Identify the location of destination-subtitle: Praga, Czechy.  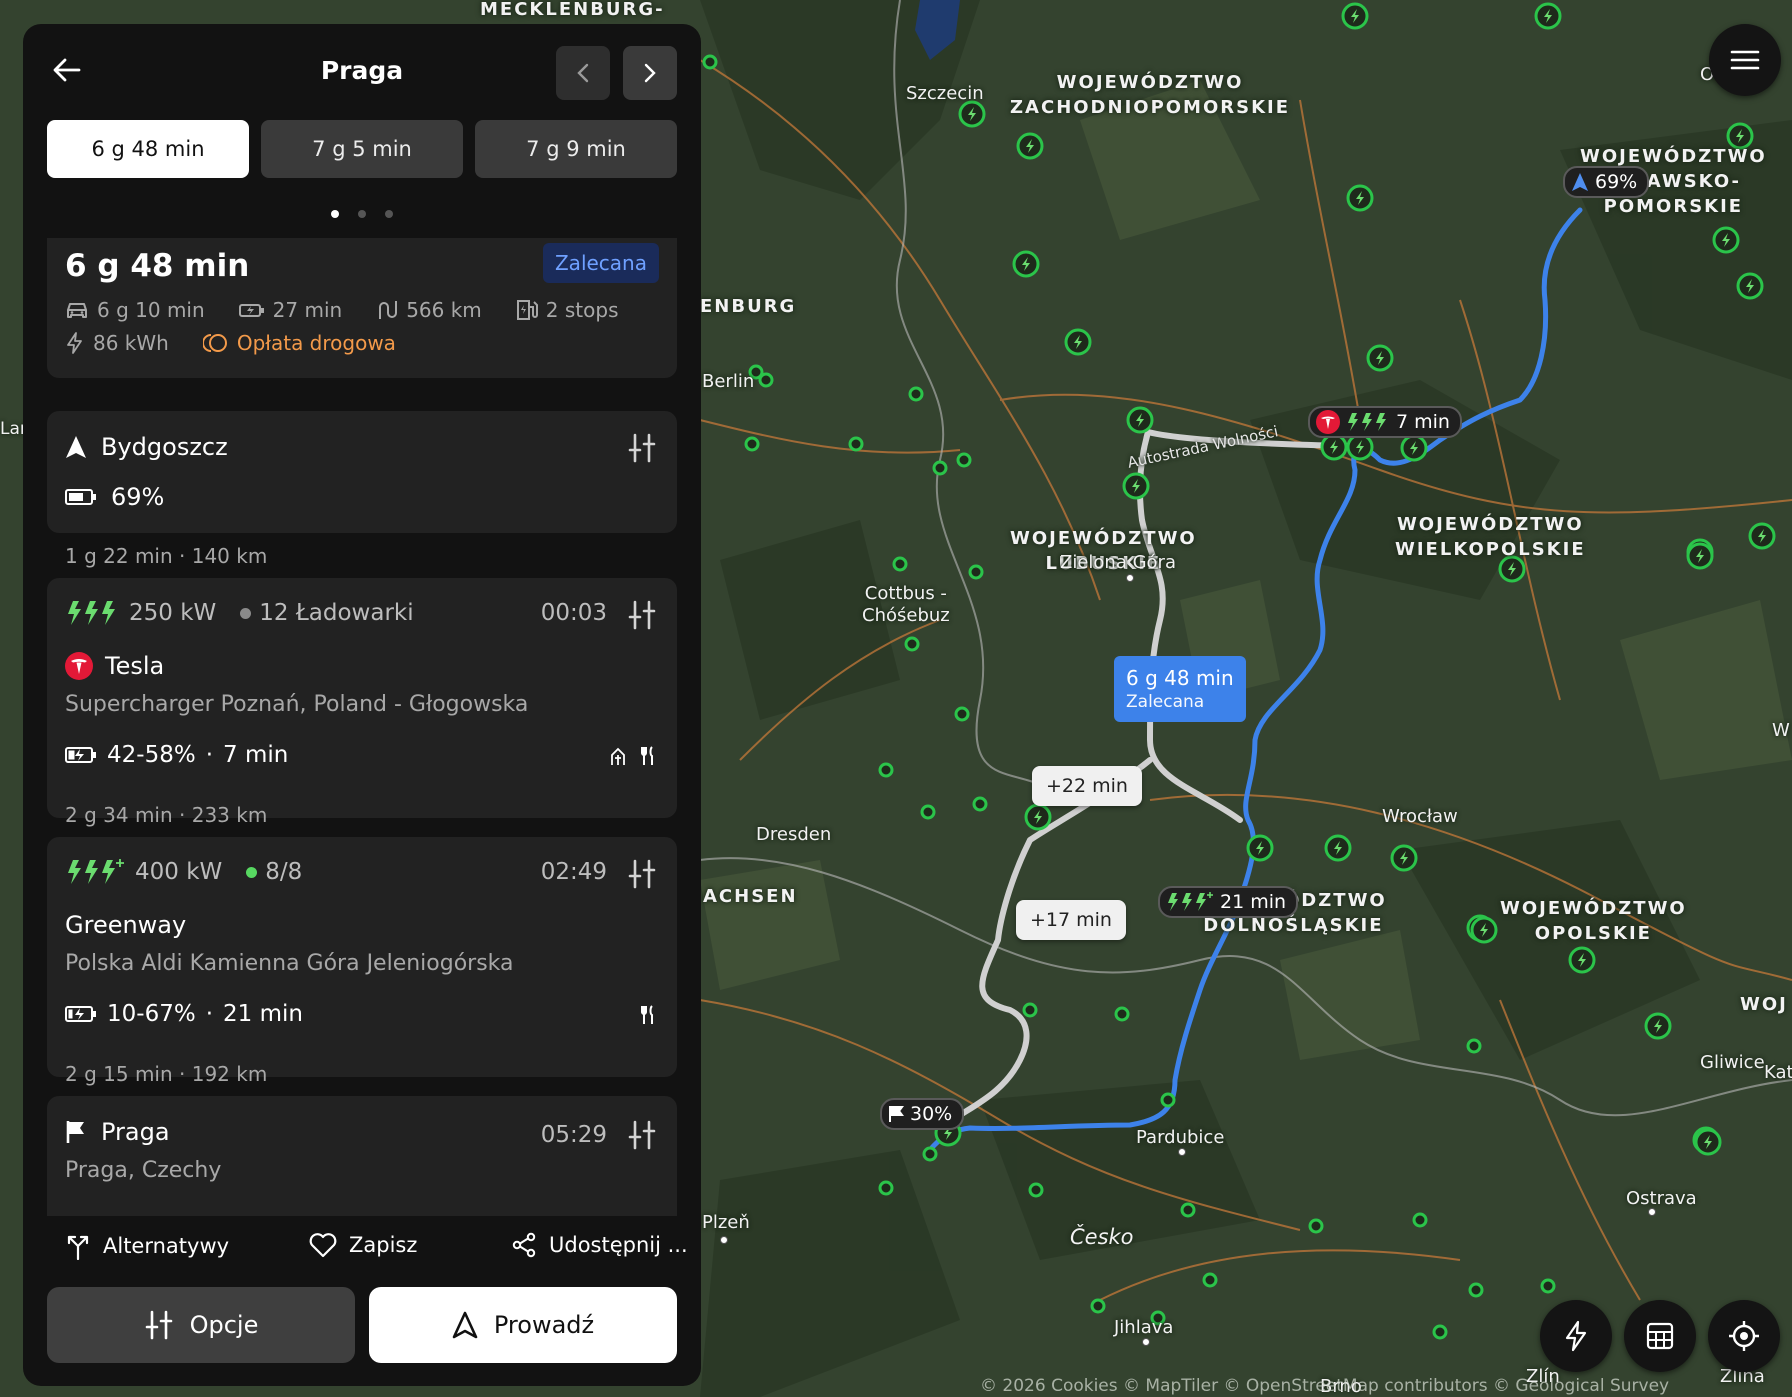
(143, 1170).